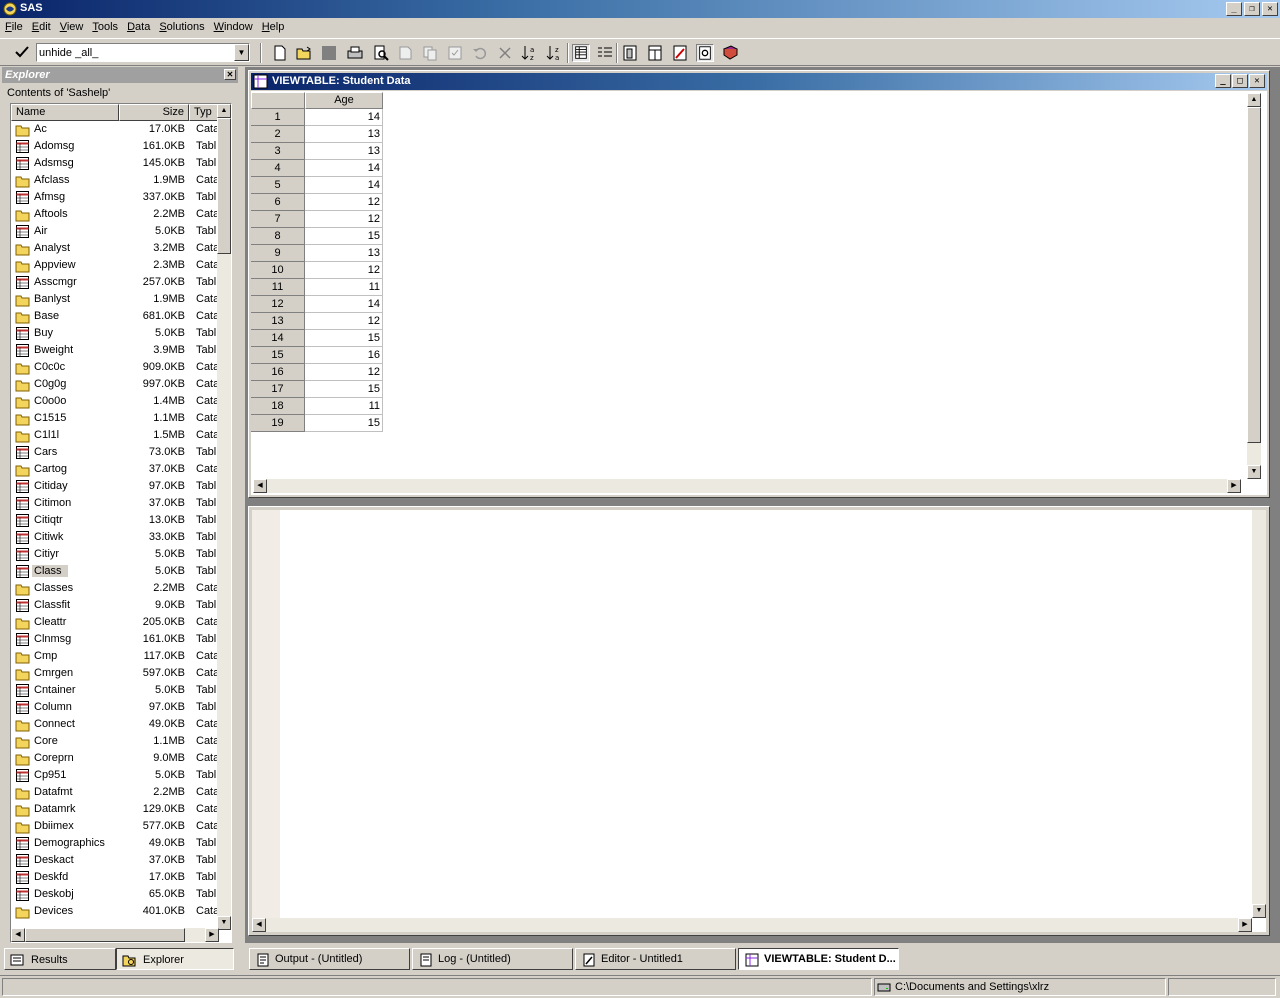 The image size is (1280, 998). Describe the element at coordinates (115, 214) in the screenshot. I see `list-item: Aftools 2.2MB Cata` at that location.